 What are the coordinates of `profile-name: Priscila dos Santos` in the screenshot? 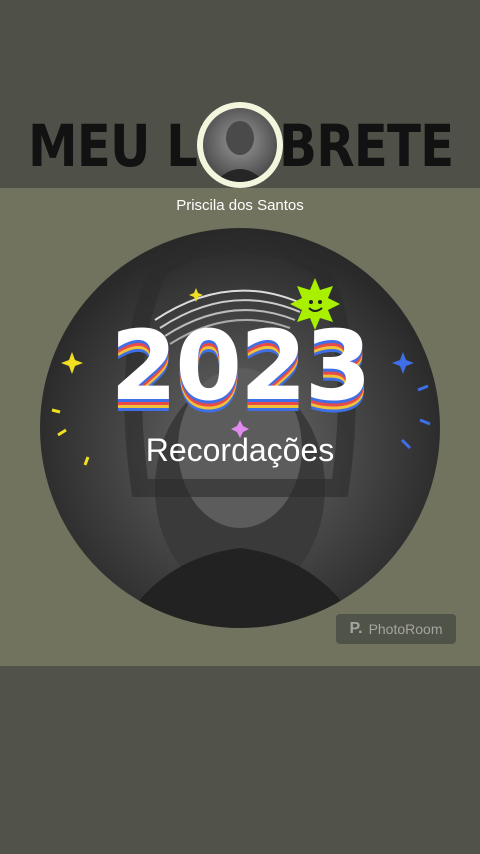 It's located at (240, 205).